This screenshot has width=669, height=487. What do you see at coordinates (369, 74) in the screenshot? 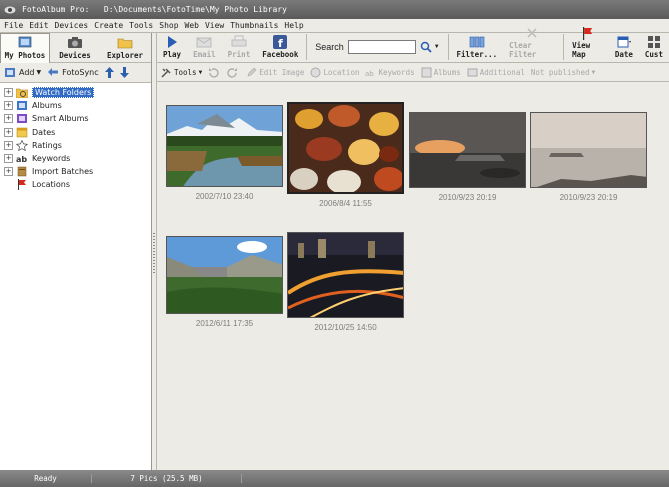
I see `svg-text: ab` at bounding box center [369, 74].